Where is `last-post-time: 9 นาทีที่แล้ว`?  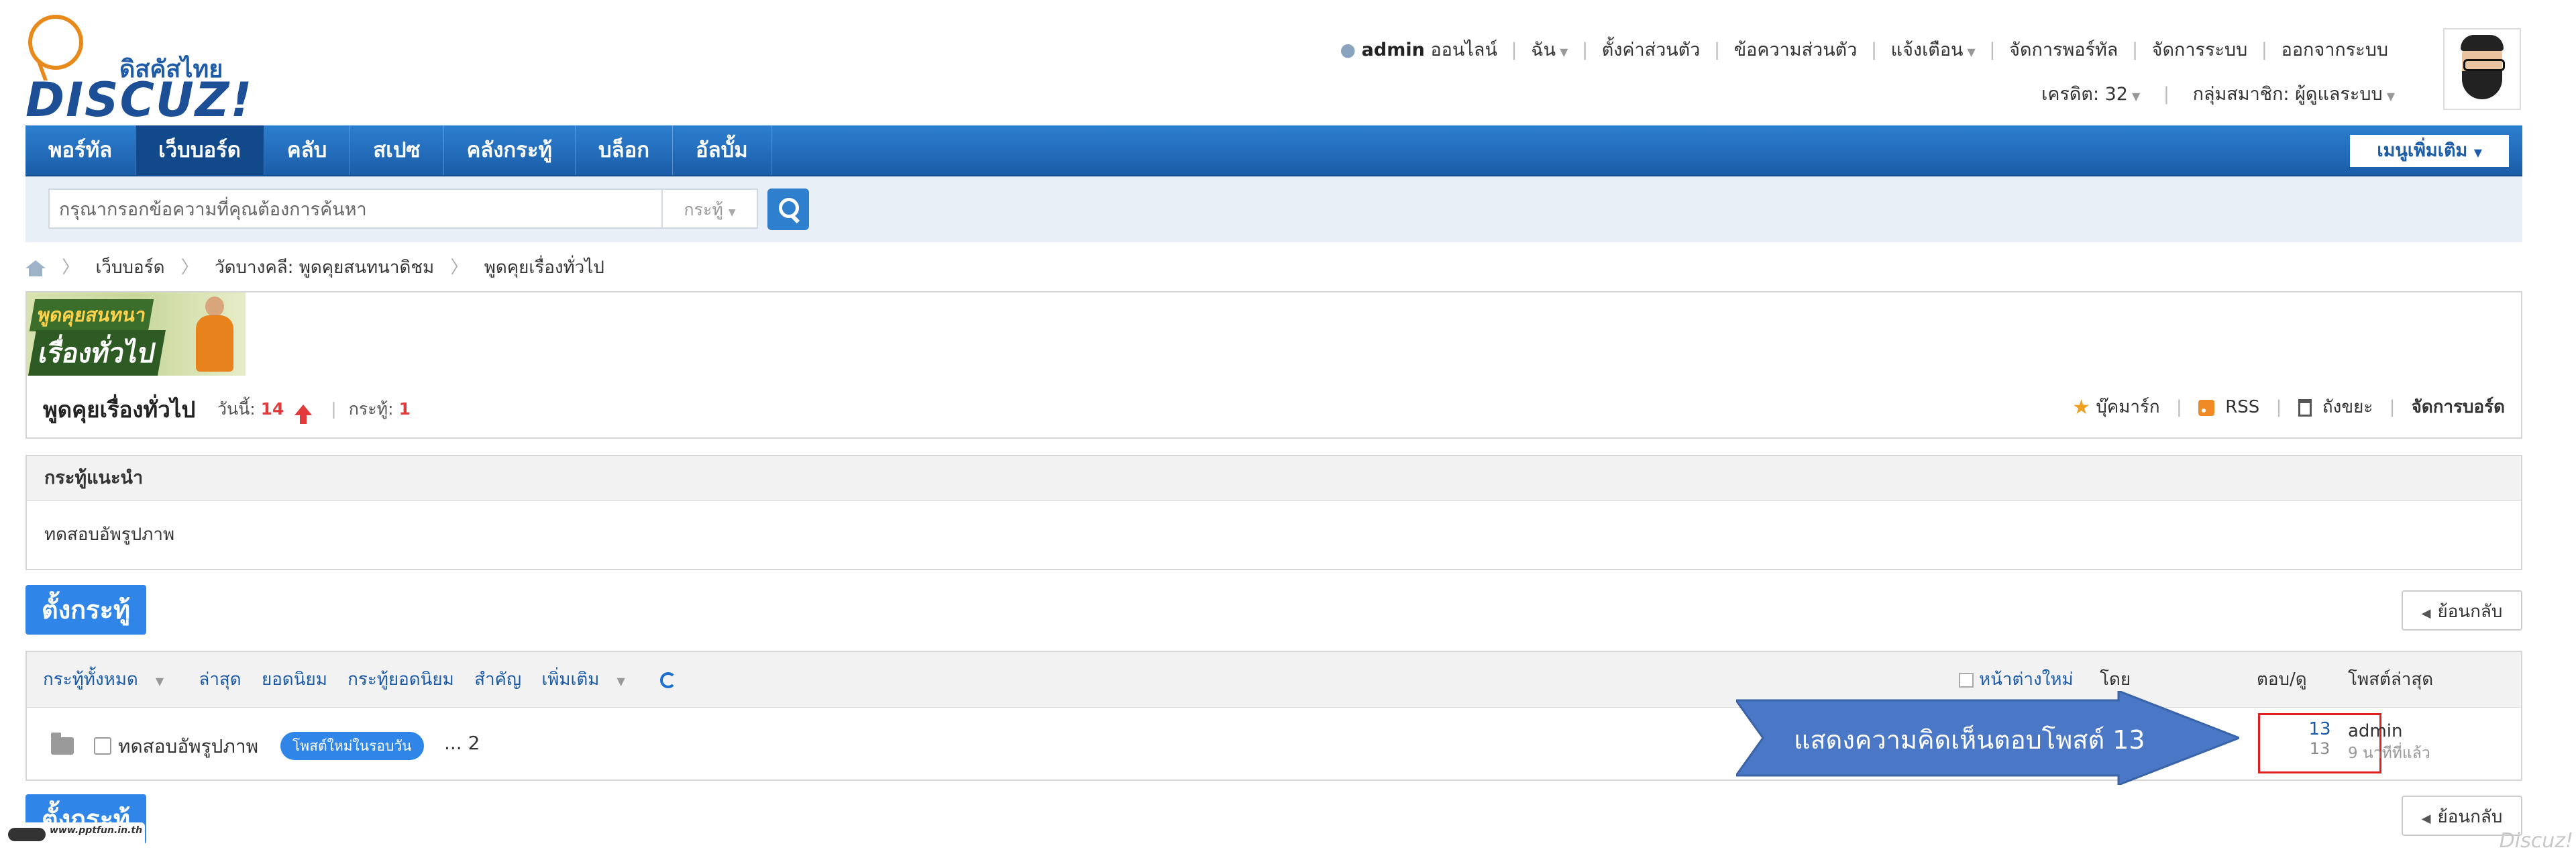
last-post-time: 9 นาทีที่แล้ว is located at coordinates (2389, 753).